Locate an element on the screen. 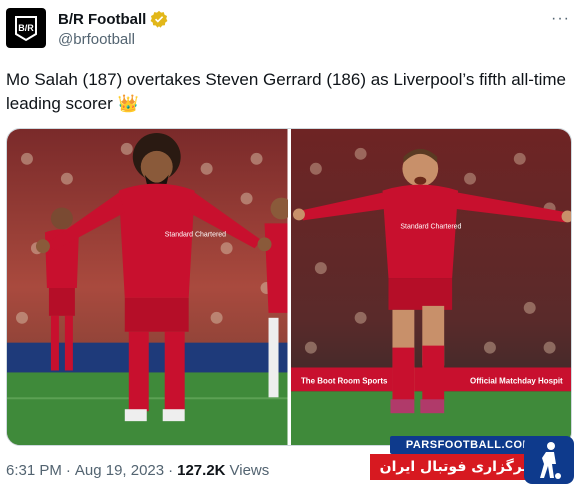  svg-text: Official Matchday Hospit is located at coordinates (516, 380).